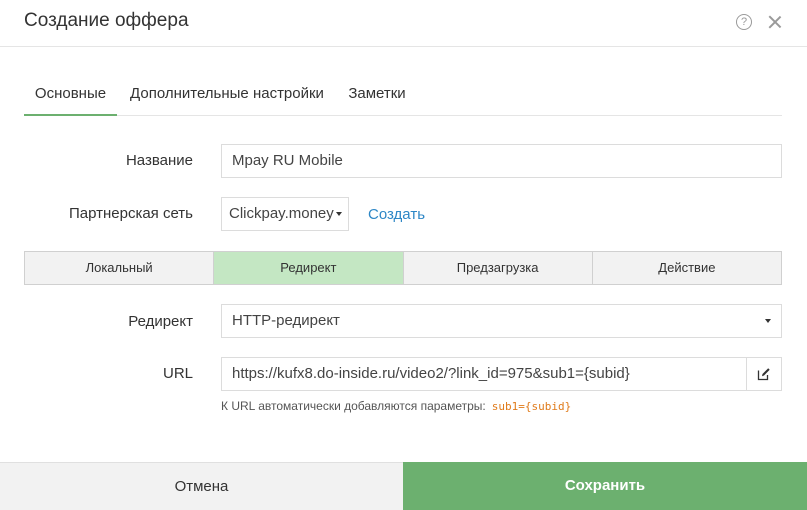 The image size is (807, 510). I want to click on tab-notes: Заметки, so click(377, 95).